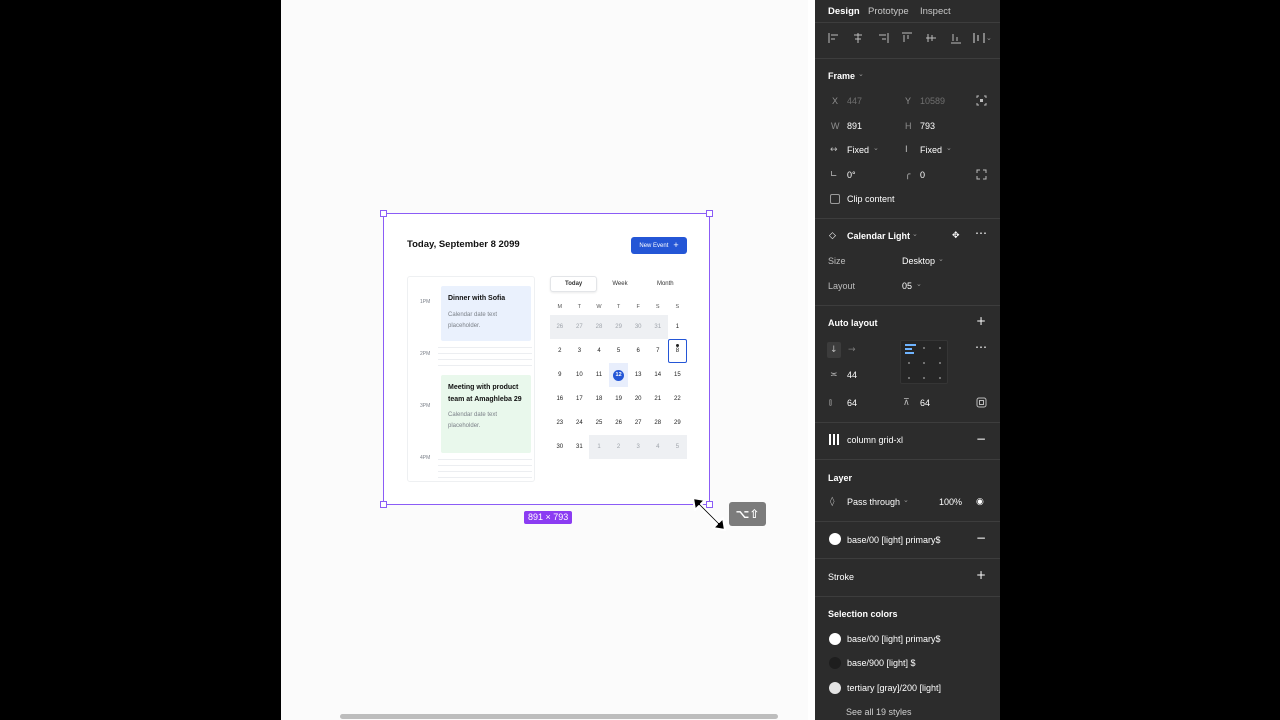 The width and height of the screenshot is (1280, 720). What do you see at coordinates (851, 175) in the screenshot?
I see `rotation-input: 0°` at bounding box center [851, 175].